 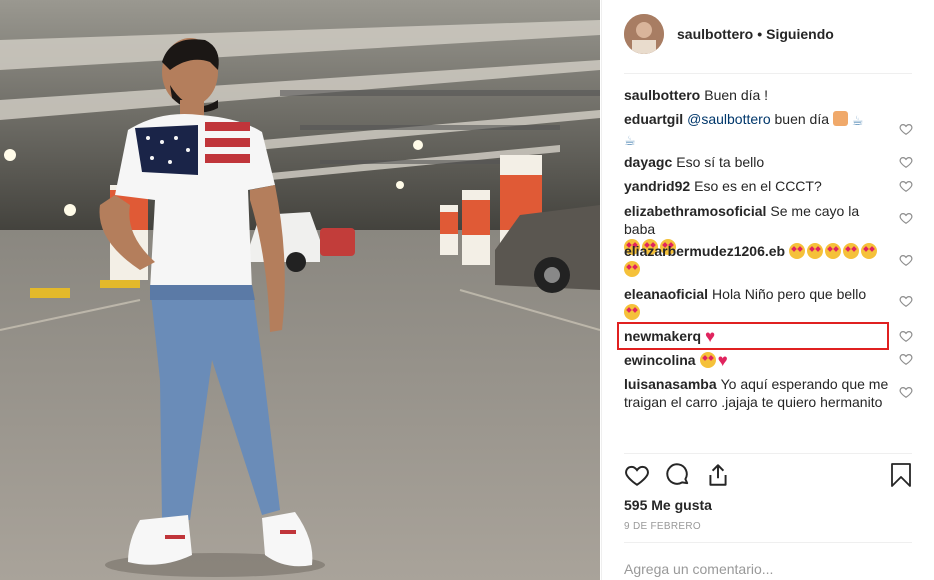 What do you see at coordinates (759, 303) in the screenshot?
I see `comment-item: eleanaoficial Hola Niño pero que bello` at bounding box center [759, 303].